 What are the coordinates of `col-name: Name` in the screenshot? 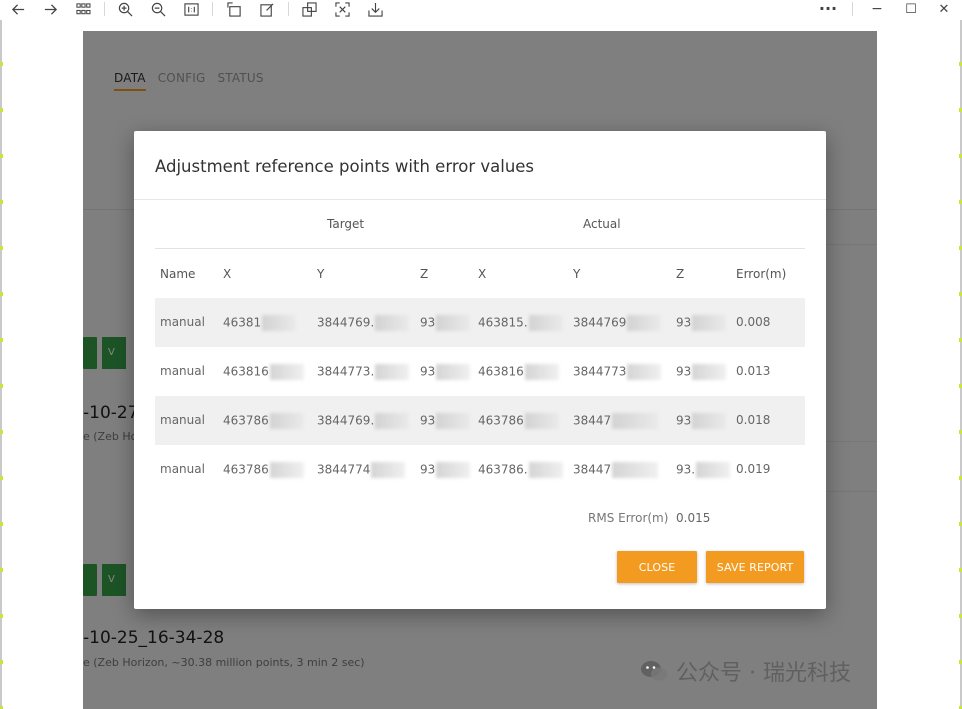 It's located at (178, 274).